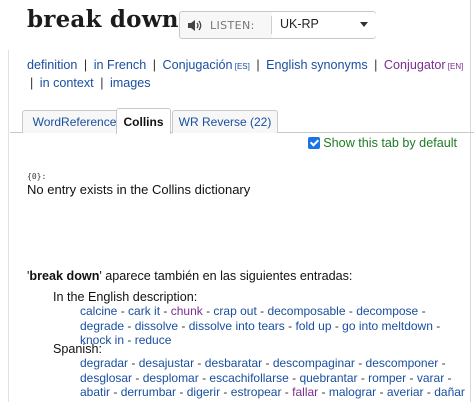 This screenshot has width=474, height=402. I want to click on show-tab-checkbox, so click(314, 143).